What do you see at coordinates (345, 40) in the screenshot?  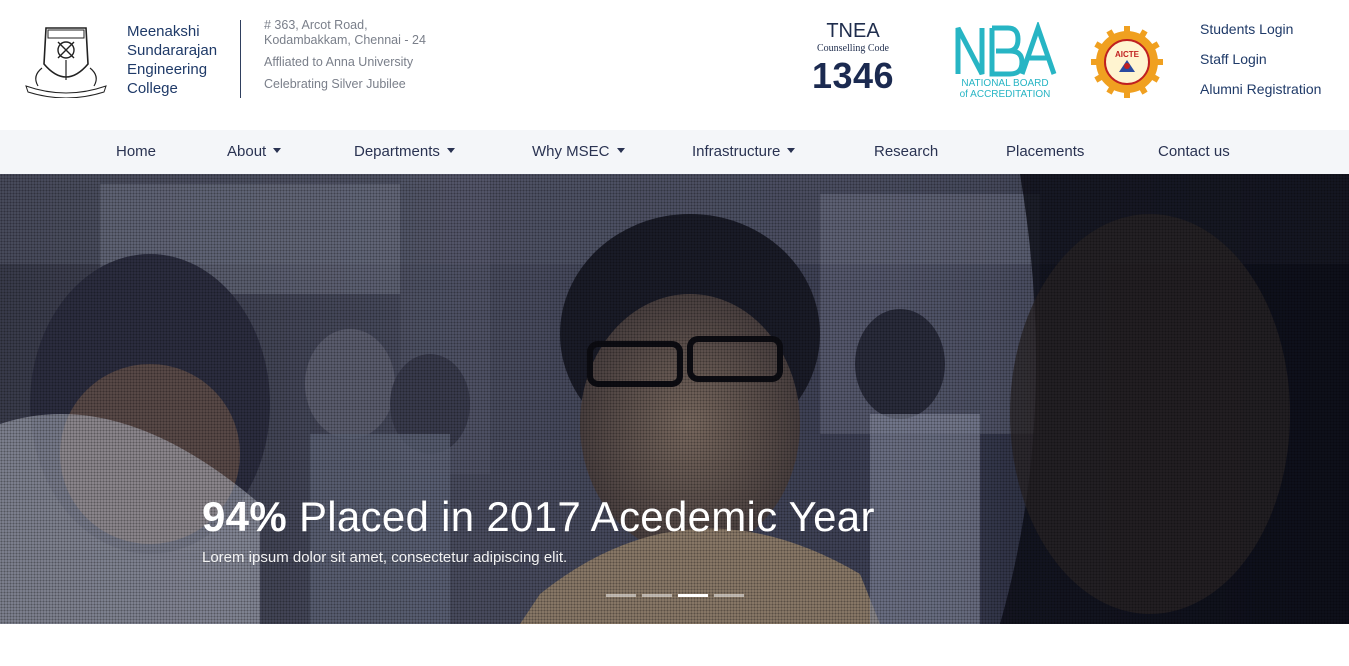 I see `address-line-2: Kodambakkam, Chennai - 24` at bounding box center [345, 40].